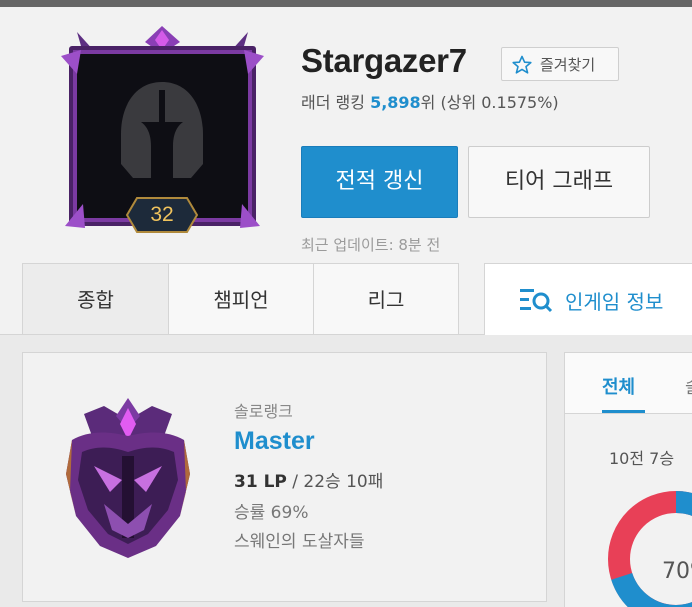 This screenshot has width=692, height=607. Describe the element at coordinates (650, 549) in the screenshot. I see `winrate-donut` at that location.